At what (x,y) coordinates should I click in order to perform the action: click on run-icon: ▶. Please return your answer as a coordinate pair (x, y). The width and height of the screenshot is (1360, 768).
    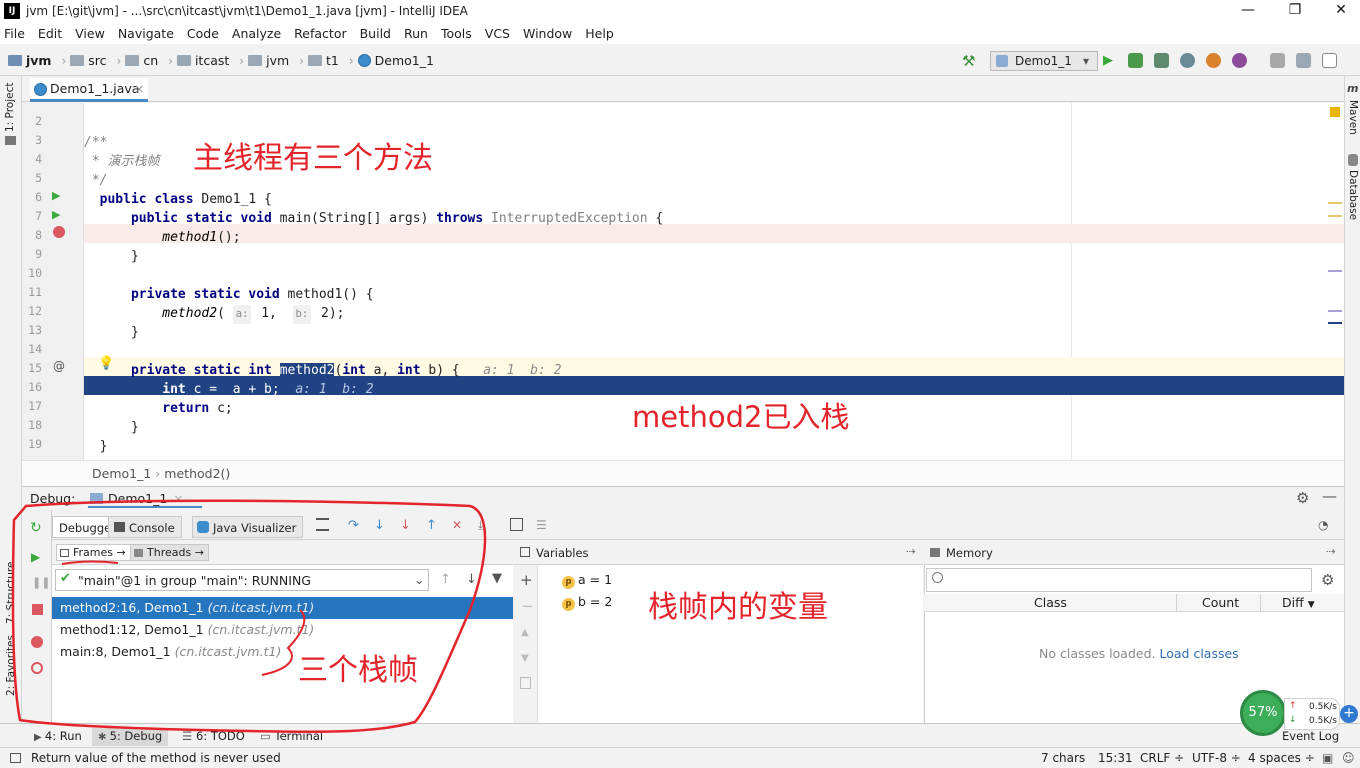
    Looking at the image, I should click on (1110, 60).